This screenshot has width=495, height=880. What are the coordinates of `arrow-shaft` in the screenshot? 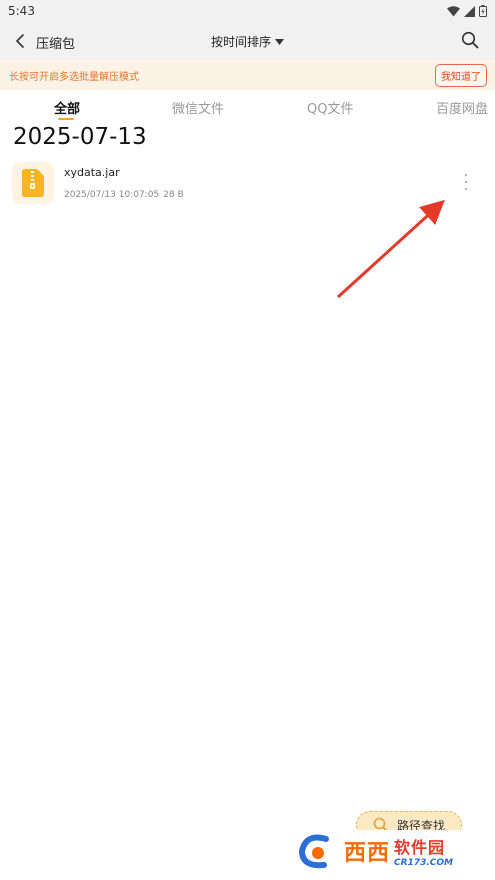 It's located at (390, 249).